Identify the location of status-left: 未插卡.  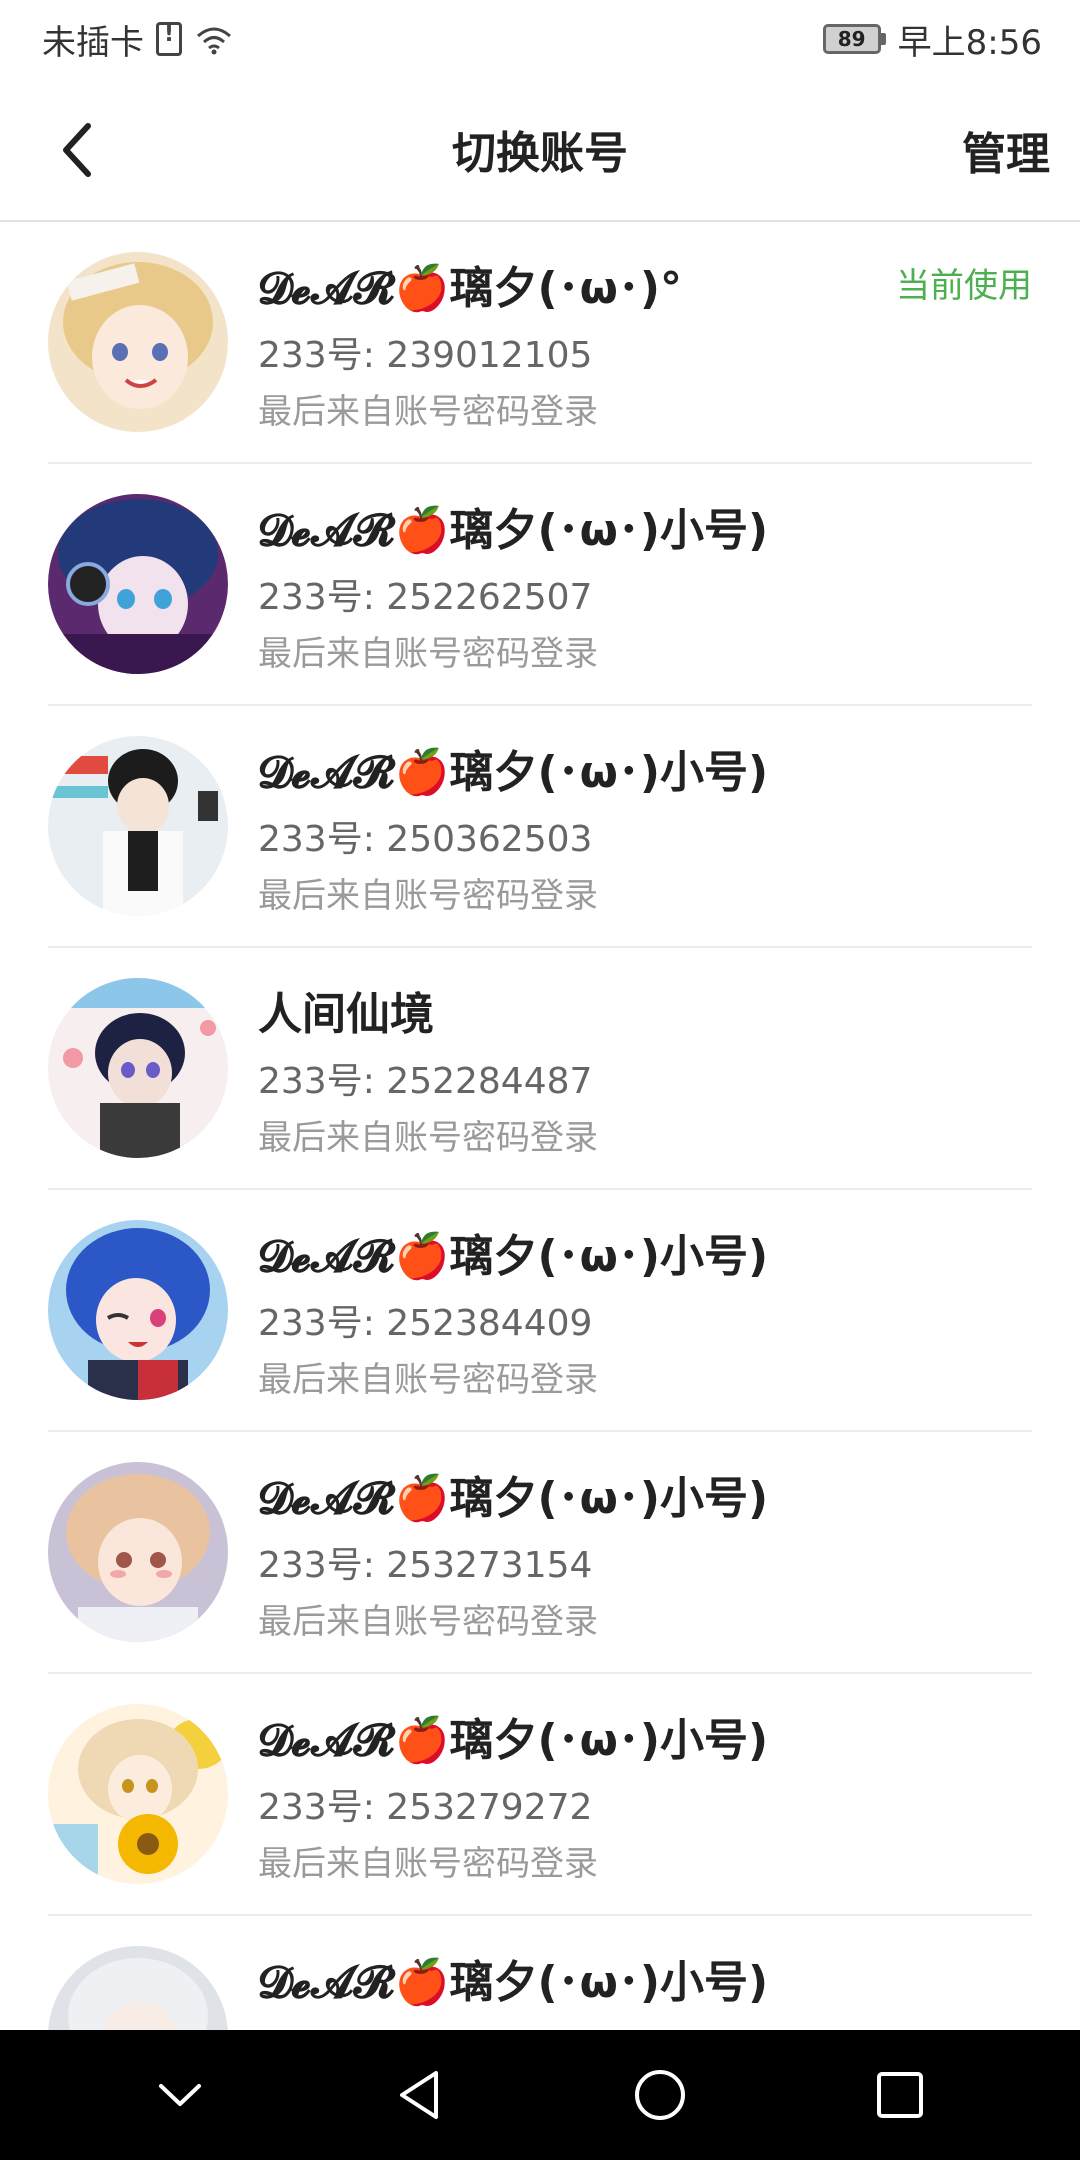
(138, 39).